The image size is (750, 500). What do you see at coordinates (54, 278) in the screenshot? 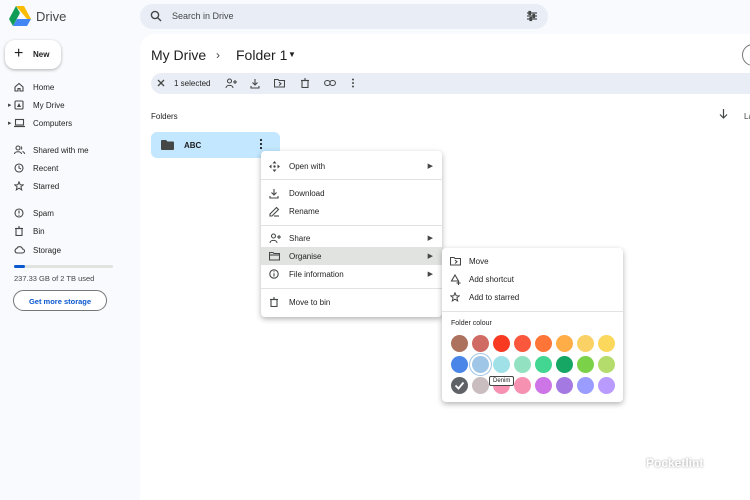
I see `storage-text: 237.33 GB of 2 TB used` at bounding box center [54, 278].